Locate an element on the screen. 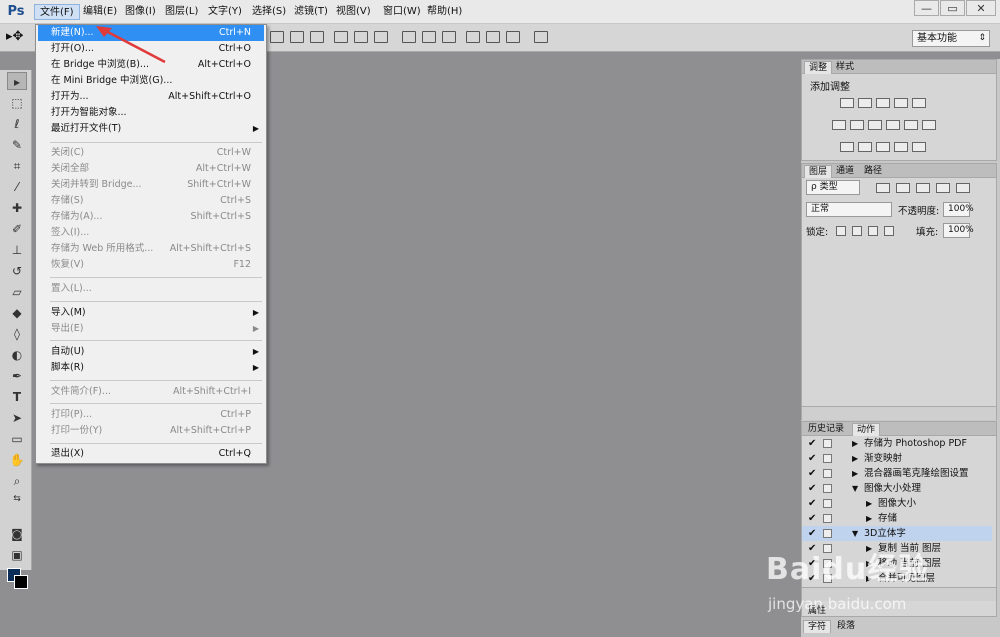 Image resolution: width=1000 pixels, height=637 pixels. tab-actions: 动作 is located at coordinates (866, 429).